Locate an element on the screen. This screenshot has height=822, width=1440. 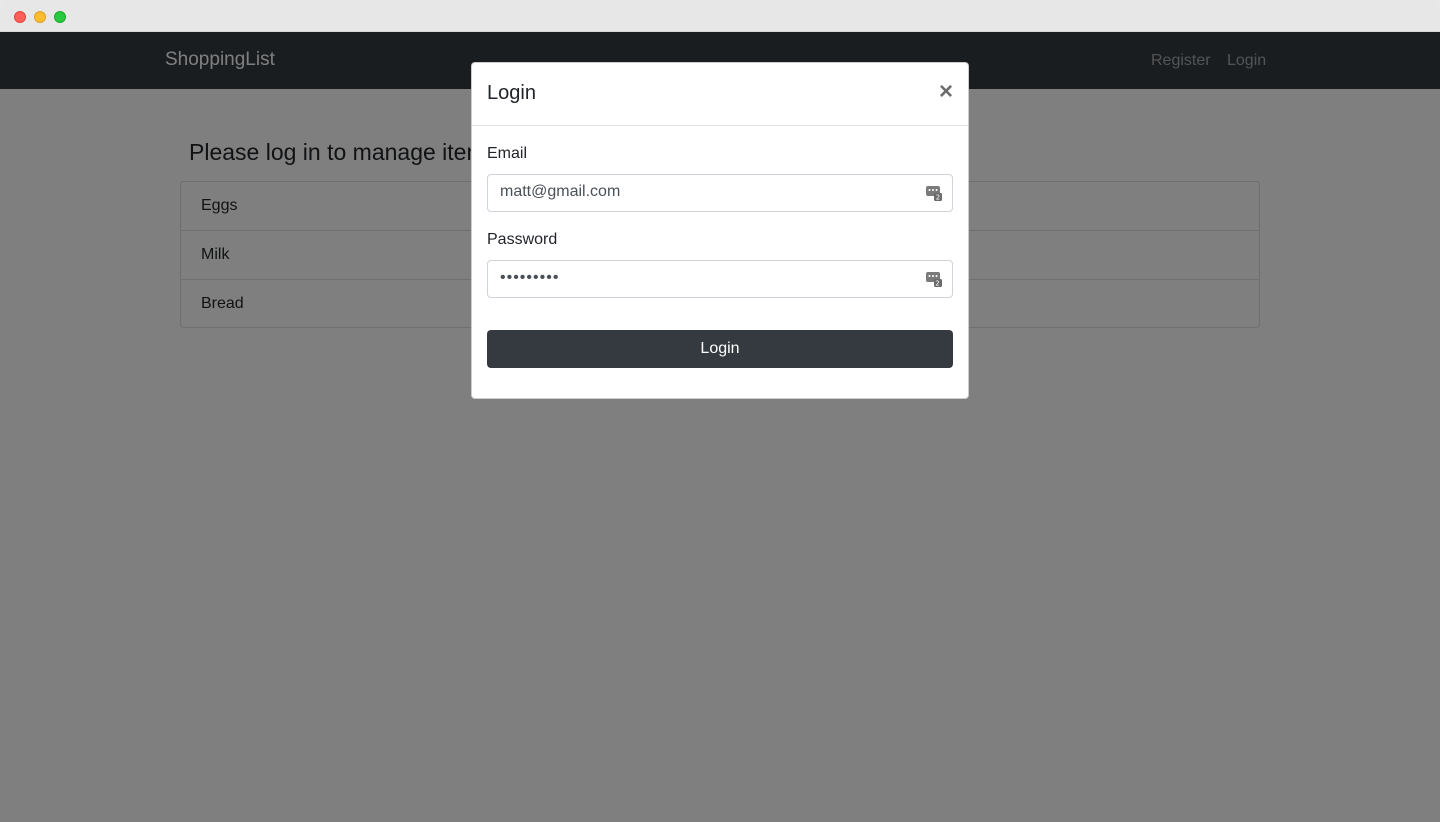
email-value: matt@gmail.com is located at coordinates (560, 191).